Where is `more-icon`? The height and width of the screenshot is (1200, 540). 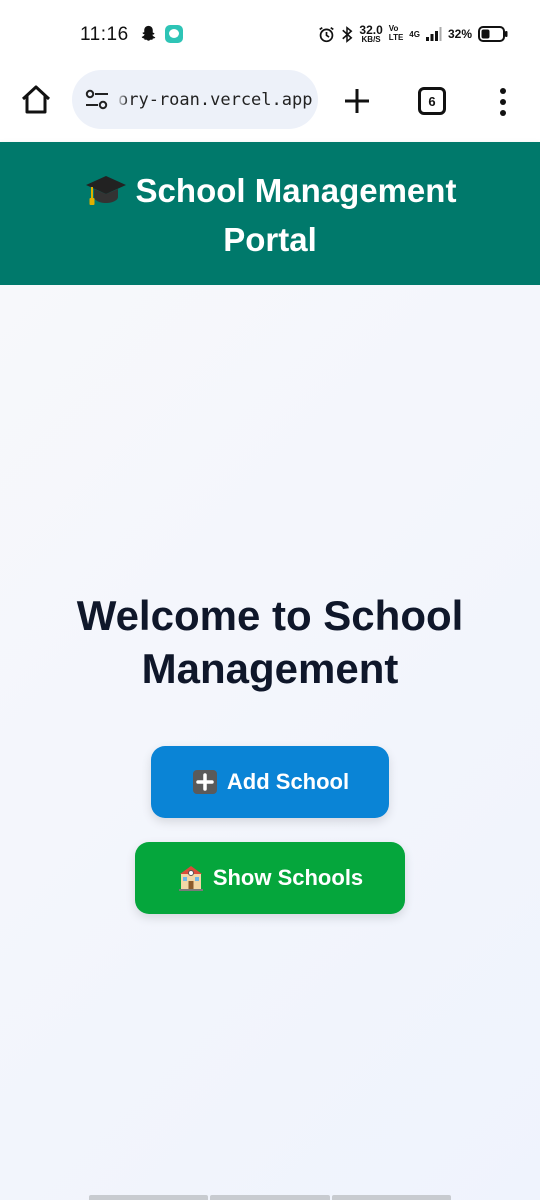 more-icon is located at coordinates (503, 102).